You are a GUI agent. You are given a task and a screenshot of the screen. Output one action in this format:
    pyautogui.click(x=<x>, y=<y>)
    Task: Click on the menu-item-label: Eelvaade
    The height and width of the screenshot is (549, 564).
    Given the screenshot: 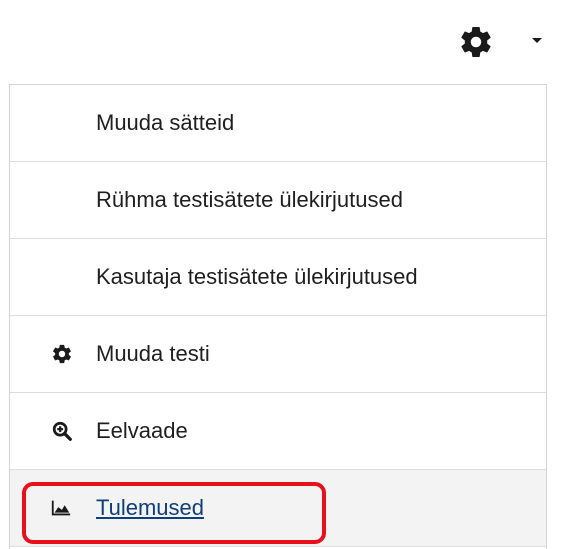 What is the action you would take?
    pyautogui.click(x=142, y=430)
    